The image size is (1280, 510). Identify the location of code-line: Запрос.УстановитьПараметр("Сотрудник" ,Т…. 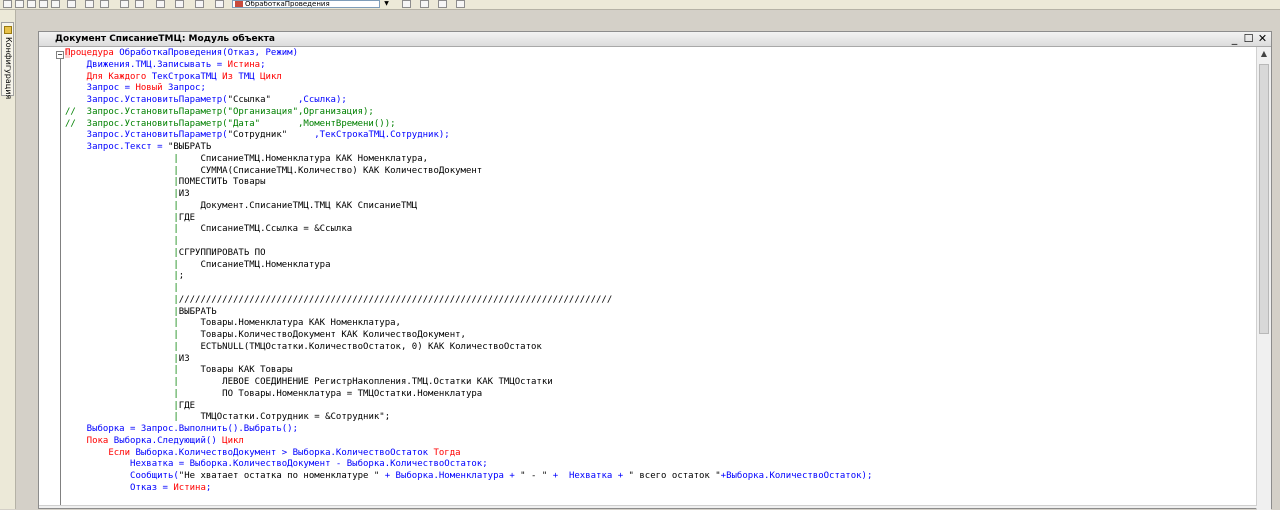
(468, 136).